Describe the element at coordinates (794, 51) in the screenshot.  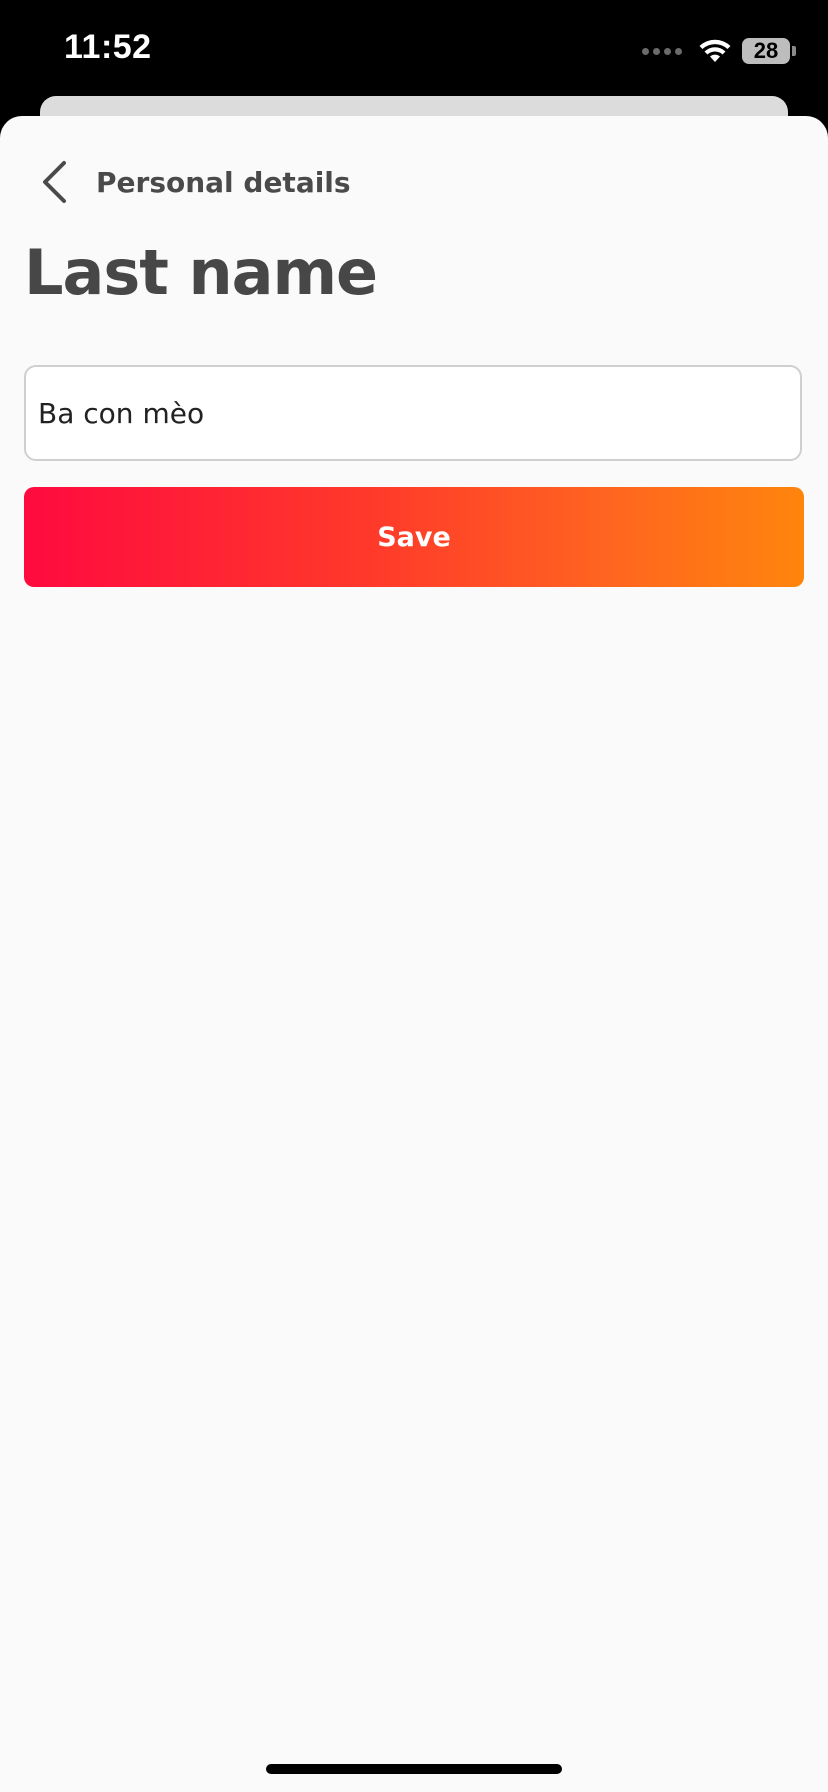
I see `battery-tip` at that location.